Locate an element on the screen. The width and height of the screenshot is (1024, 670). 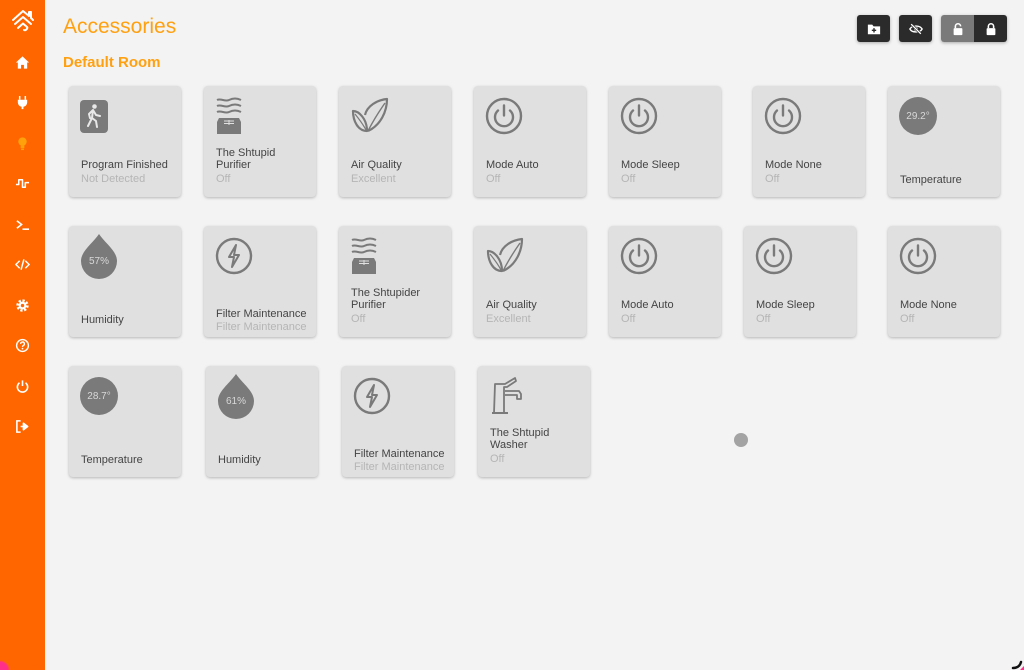
tile-name: The Shtupider Purifier is located at coordinates (386, 299).